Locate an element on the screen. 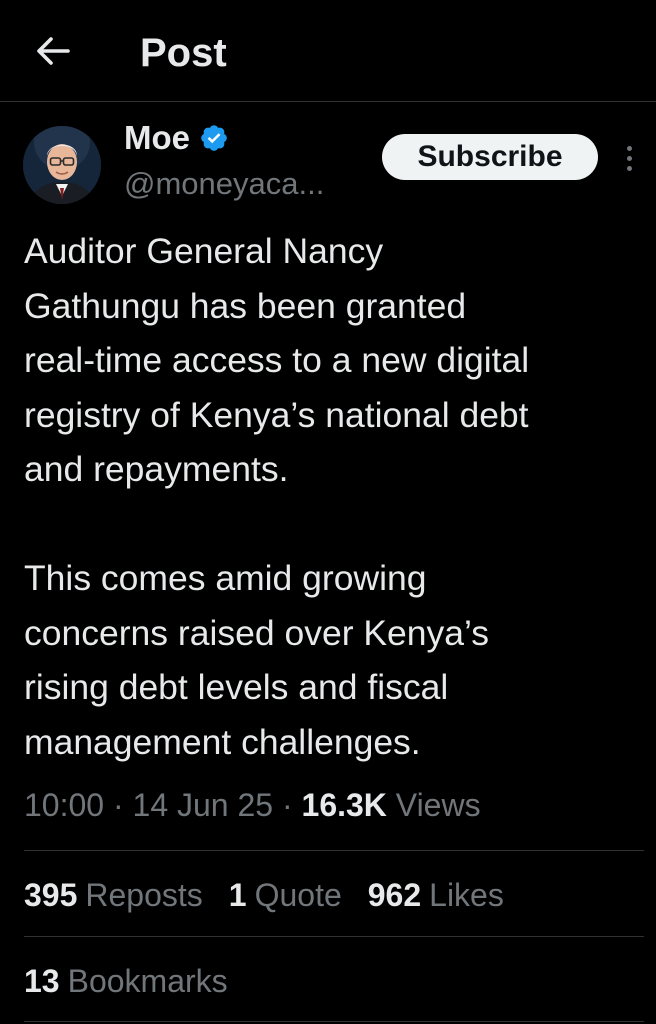  author-name: Moe is located at coordinates (176, 138).